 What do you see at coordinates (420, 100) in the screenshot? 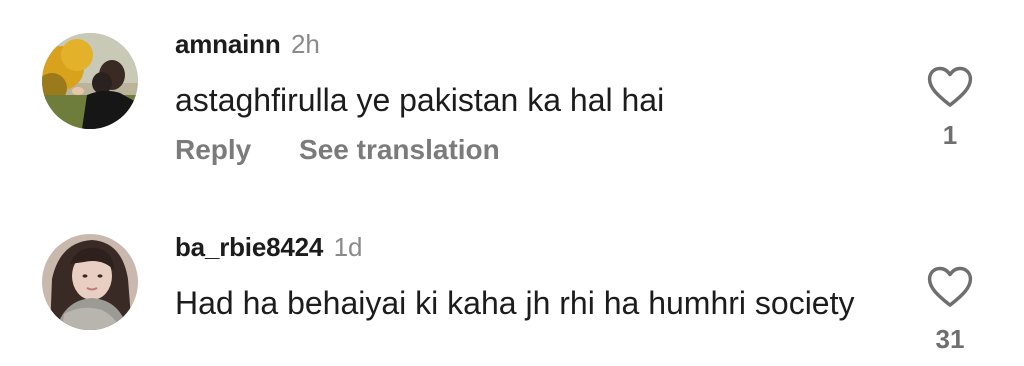
I see `comment-text: astaghfirulla ye pakistan ka hal hai` at bounding box center [420, 100].